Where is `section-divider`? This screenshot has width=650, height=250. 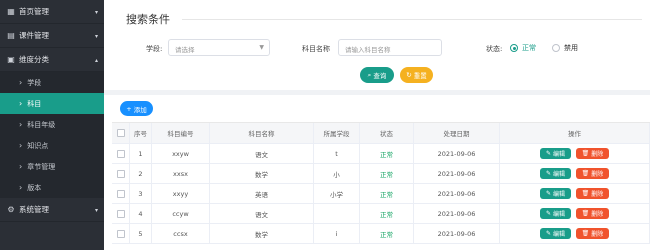 section-divider is located at coordinates (377, 92).